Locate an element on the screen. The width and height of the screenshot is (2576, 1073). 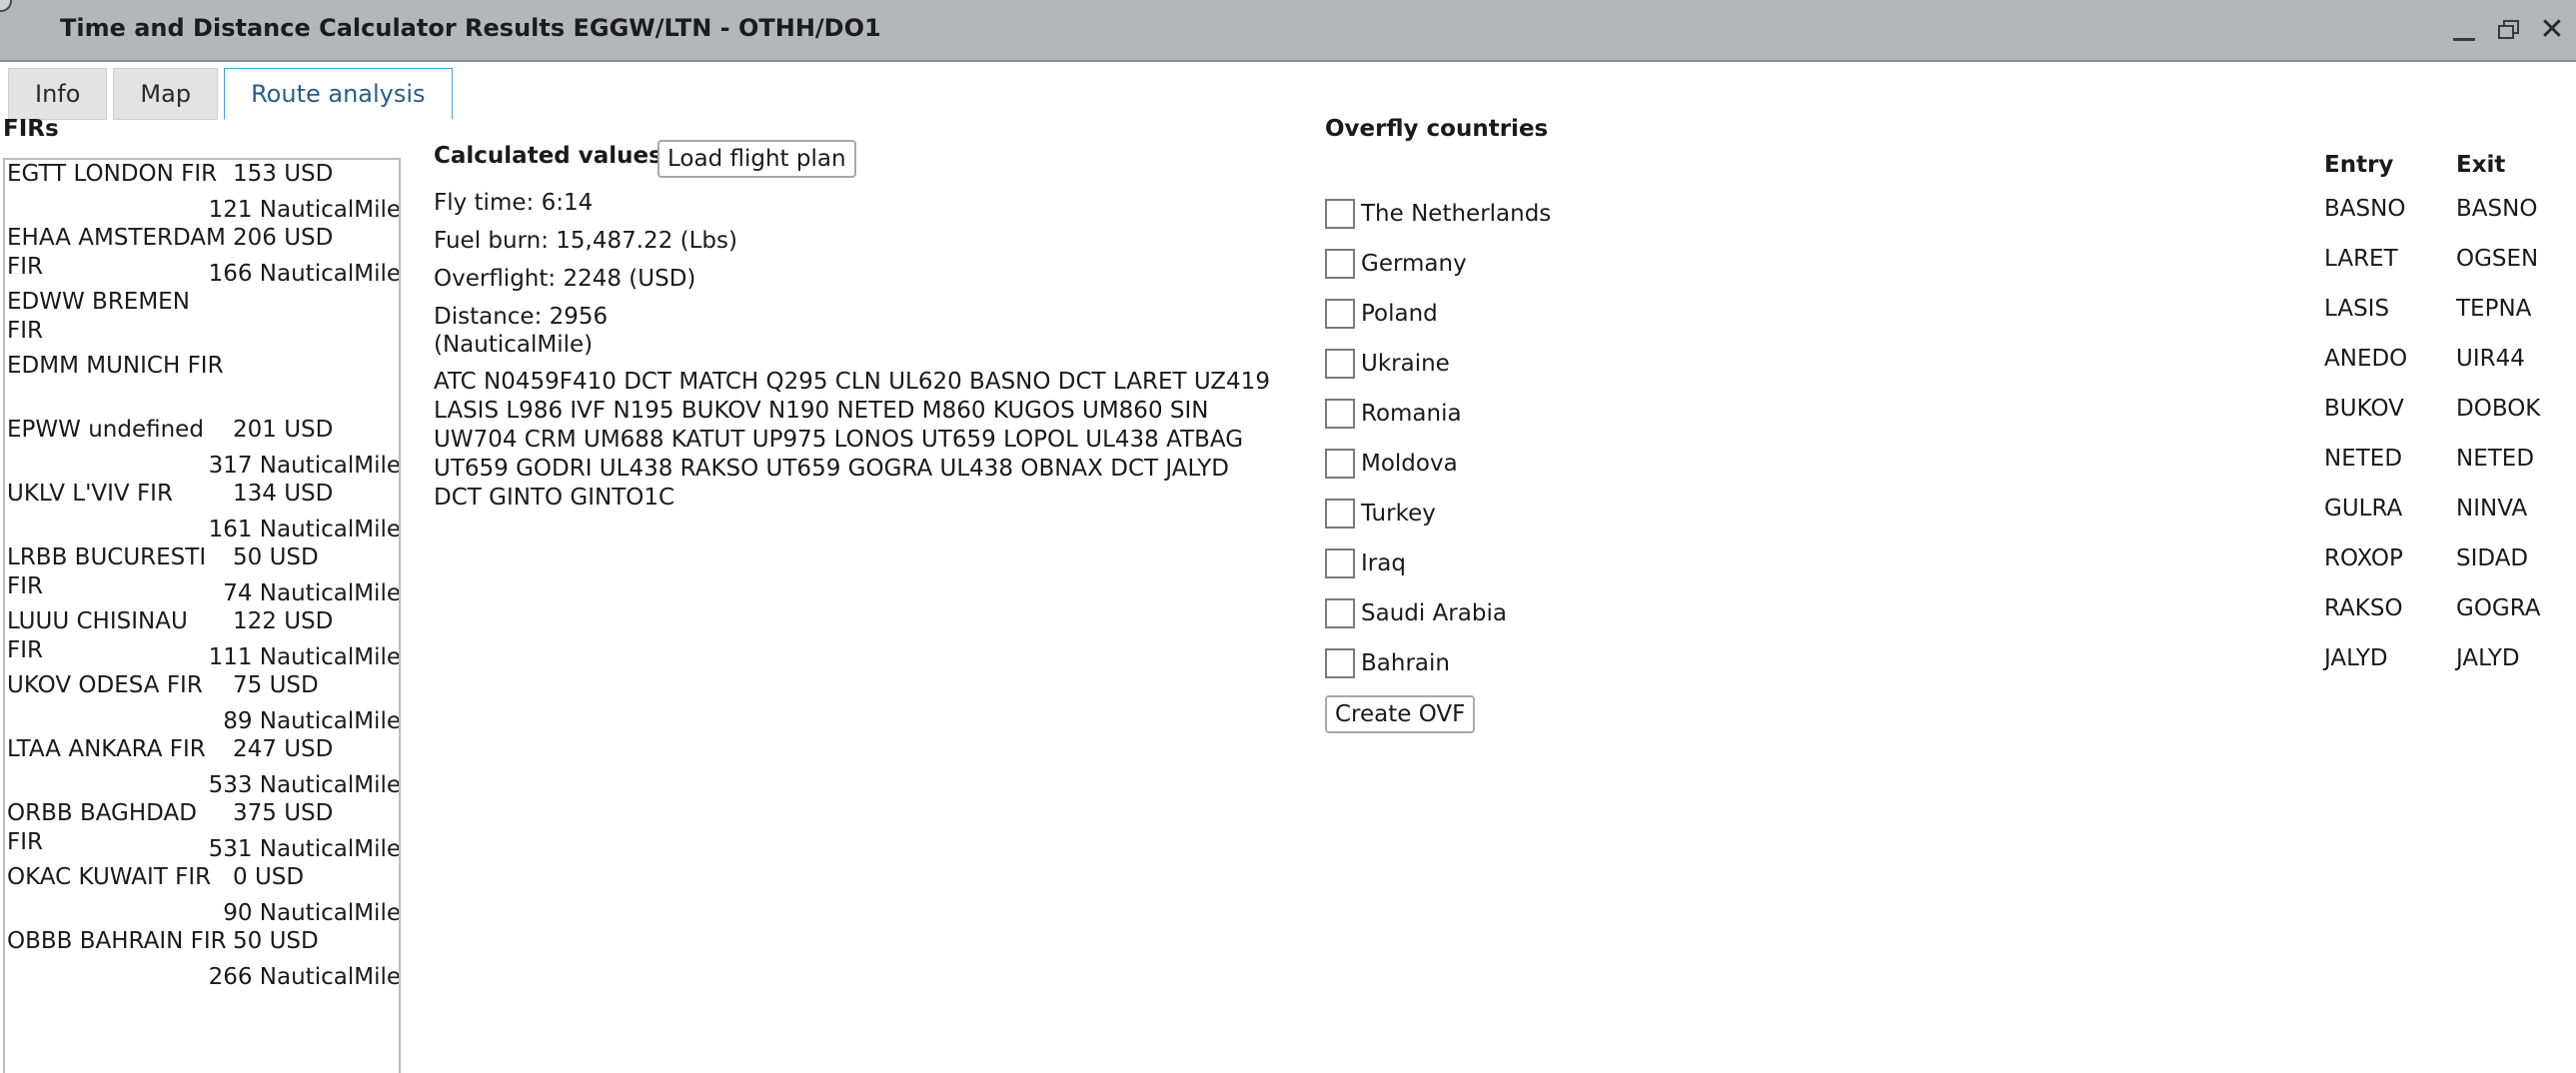
entry-point: ANEDO is located at coordinates (2366, 359).